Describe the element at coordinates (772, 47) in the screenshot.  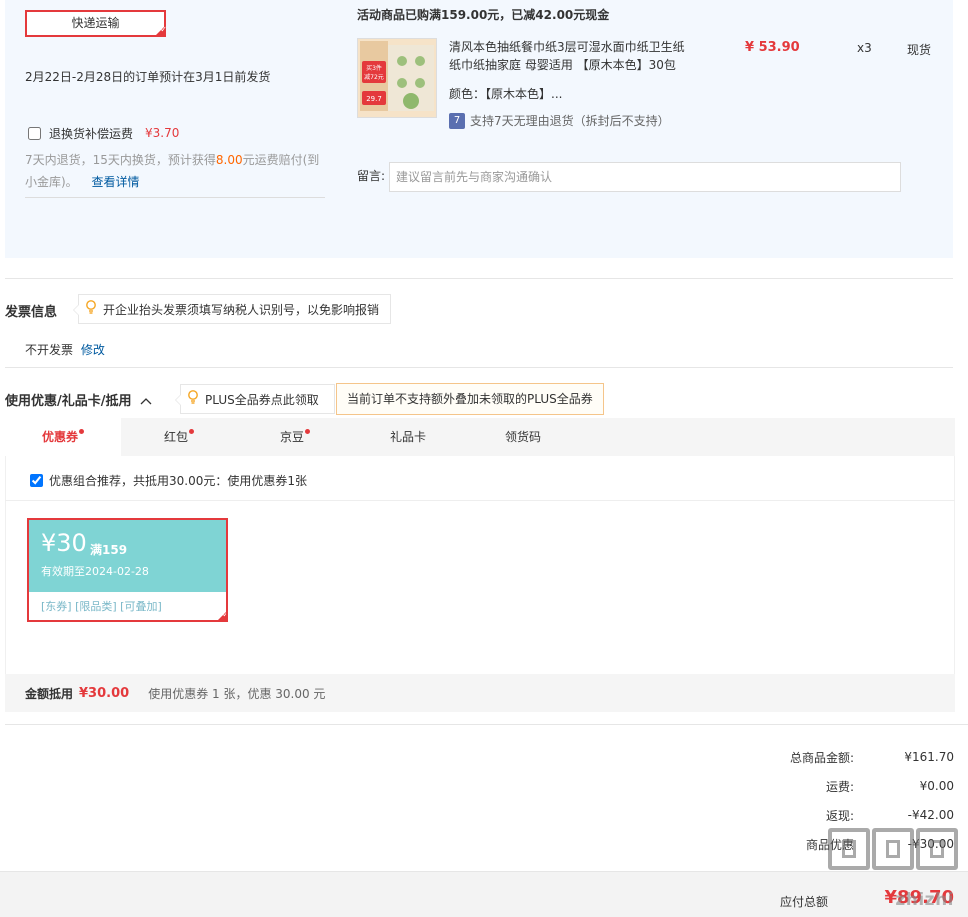
I see `product-price: ¥ 53.90` at that location.